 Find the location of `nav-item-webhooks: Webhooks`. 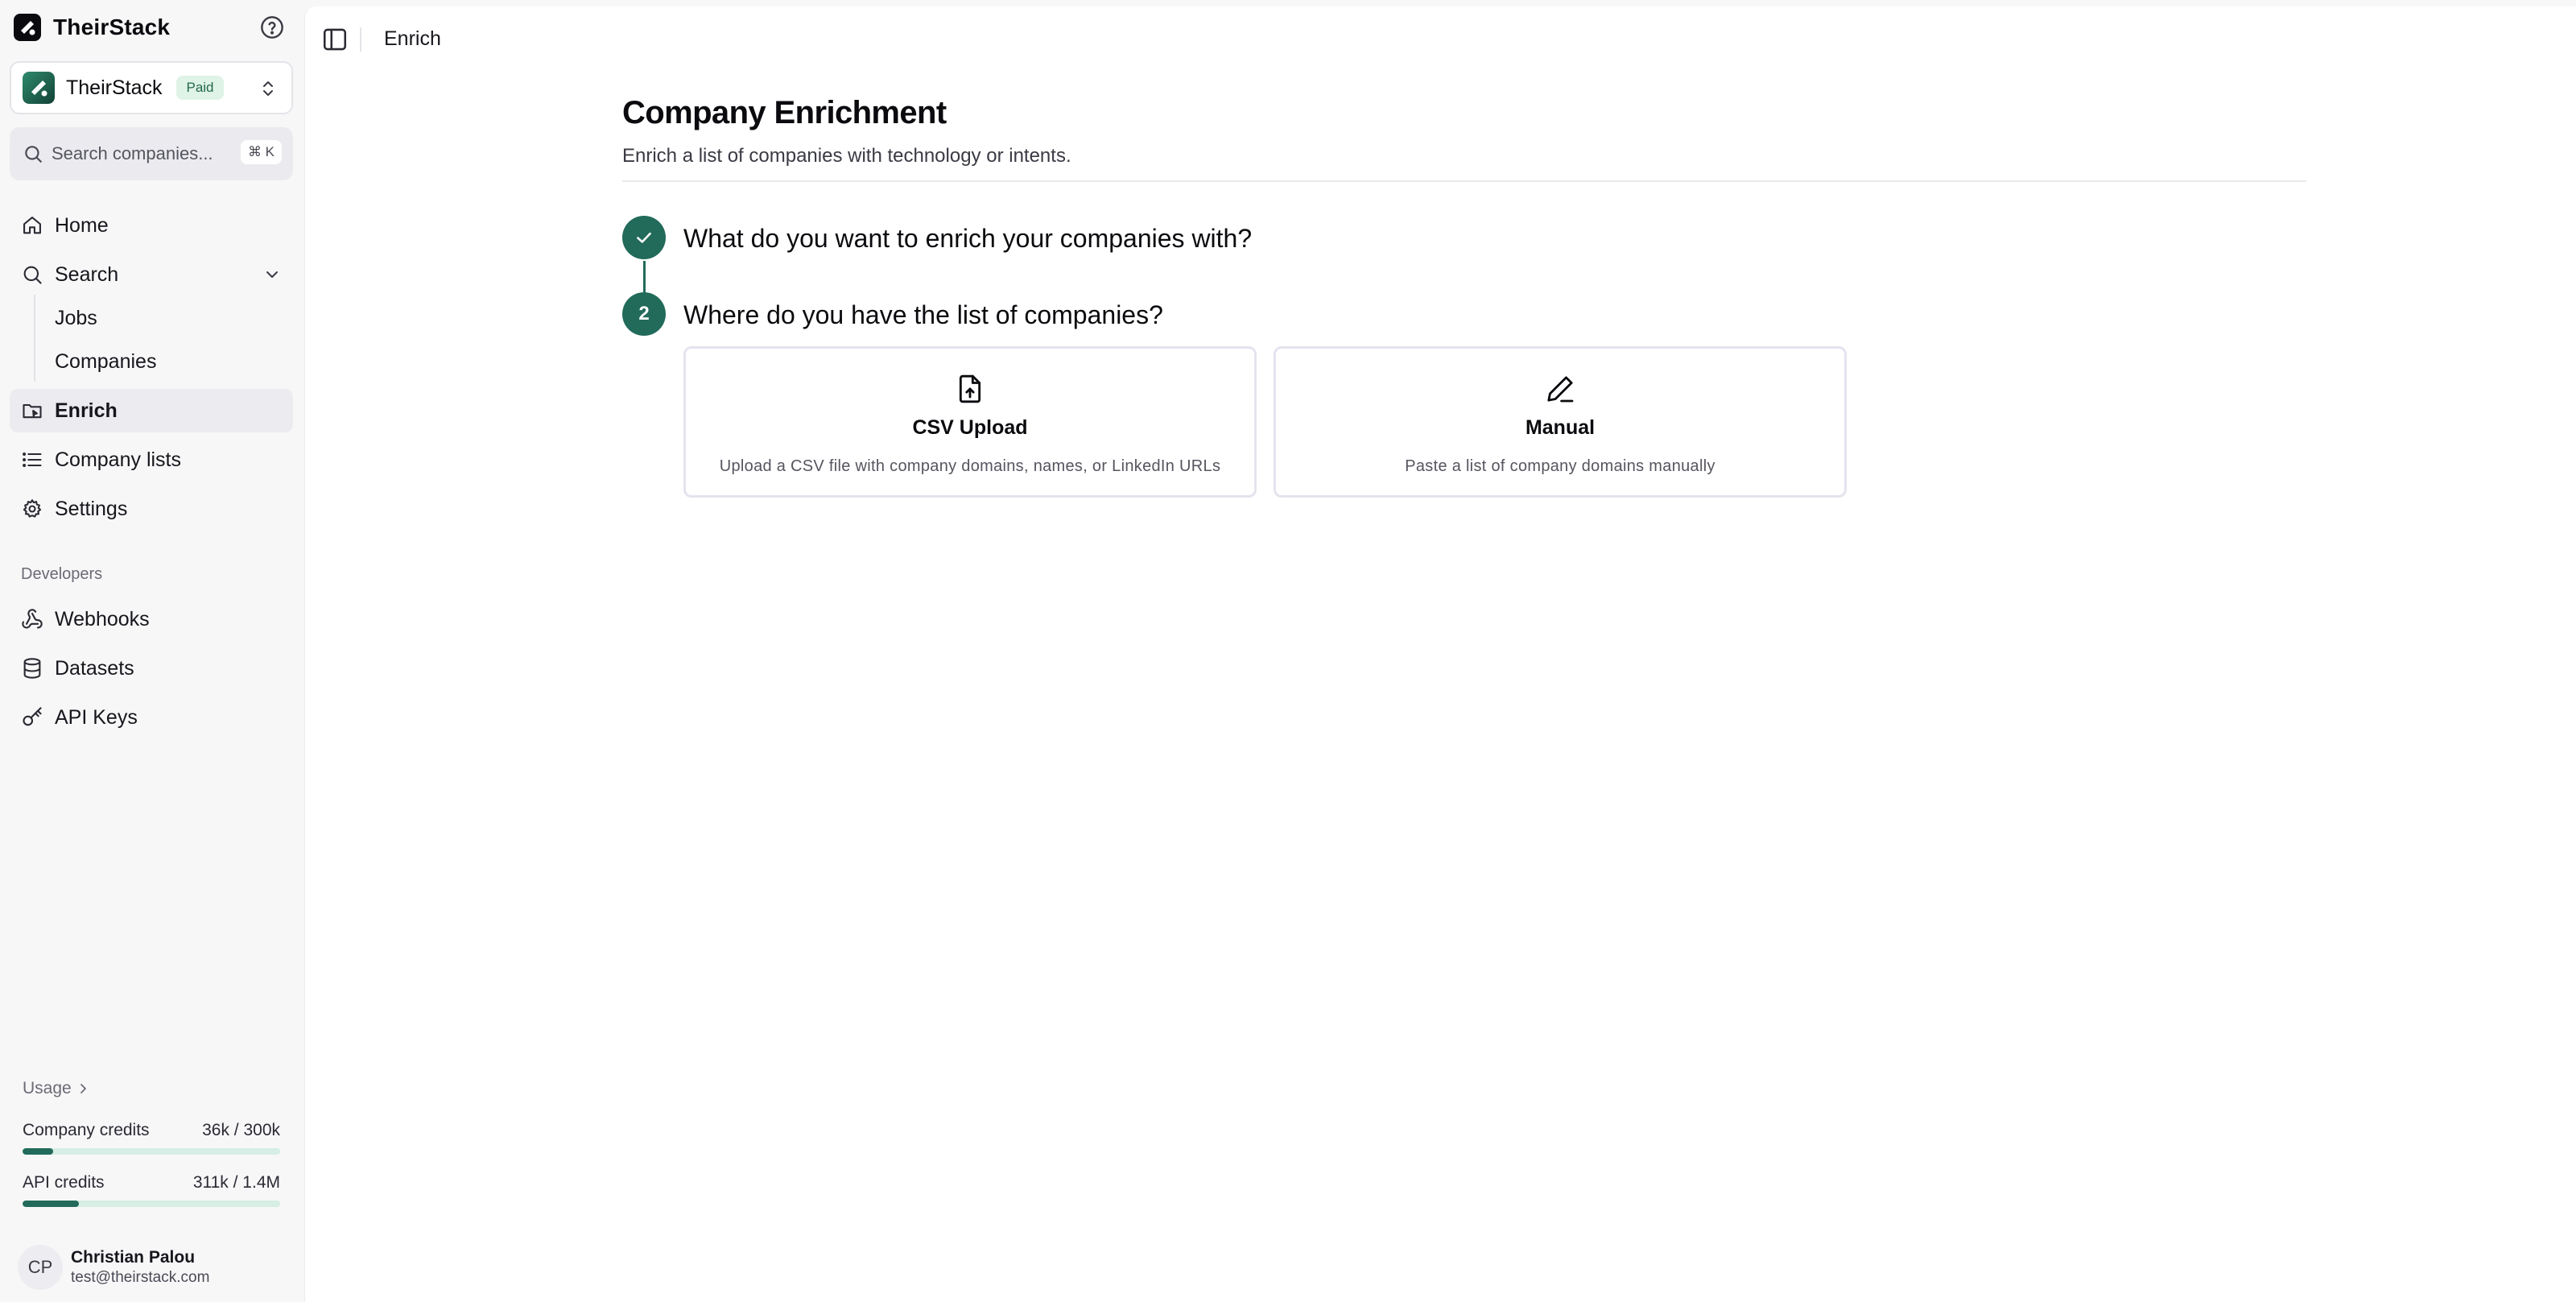

nav-item-webhooks: Webhooks is located at coordinates (151, 619).